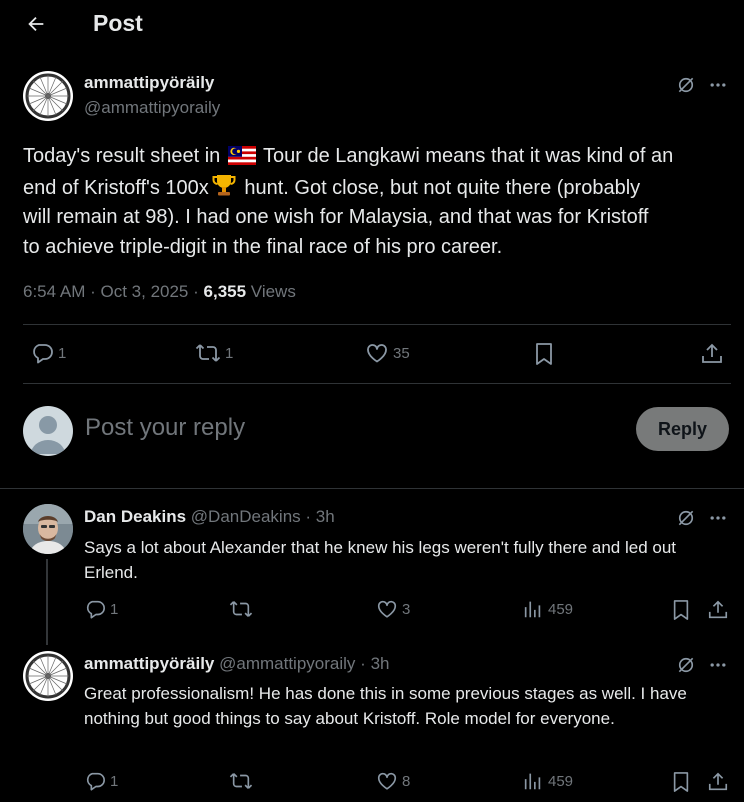 The image size is (744, 802). I want to click on reply-header: Dan Deakins @DanDeakins · 3h, so click(209, 517).